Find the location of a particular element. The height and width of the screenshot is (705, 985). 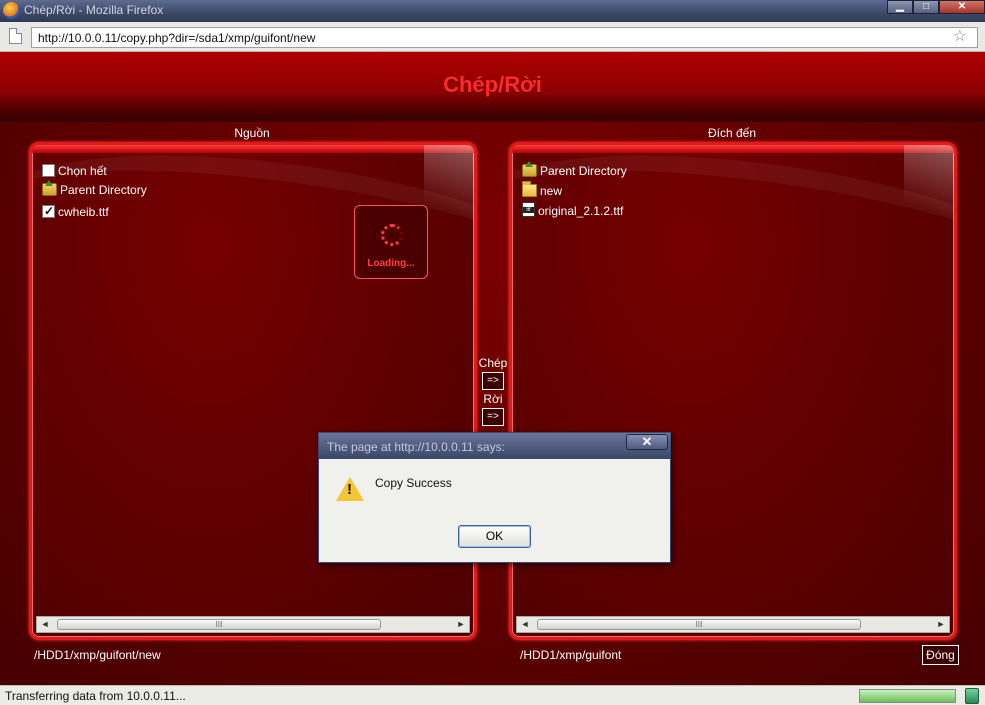

source-label: Nguồn is located at coordinates (252, 133).